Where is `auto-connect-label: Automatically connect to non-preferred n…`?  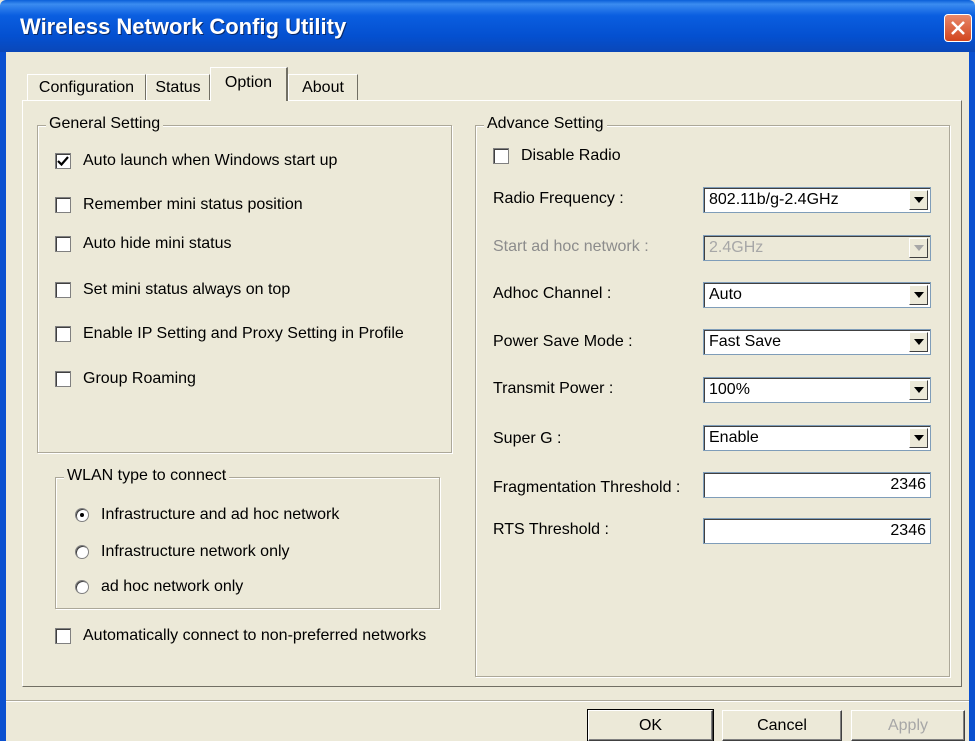
auto-connect-label: Automatically connect to non-preferred n… is located at coordinates (255, 635).